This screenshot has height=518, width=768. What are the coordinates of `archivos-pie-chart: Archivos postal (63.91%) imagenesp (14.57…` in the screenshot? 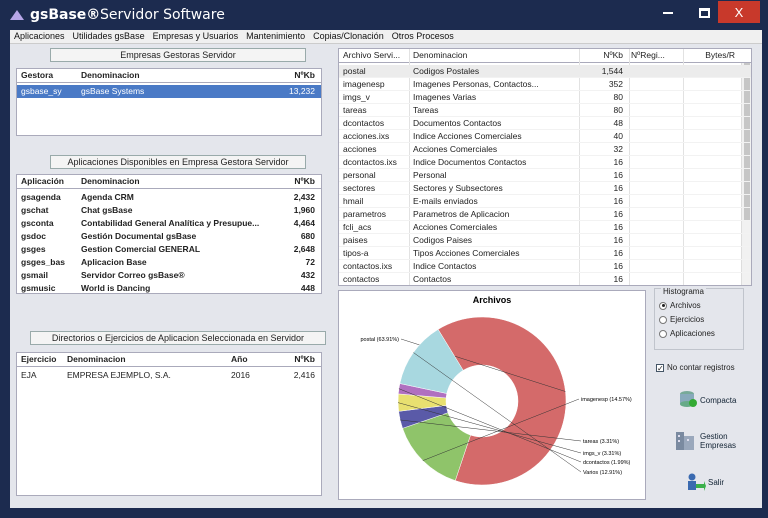 It's located at (496, 390).